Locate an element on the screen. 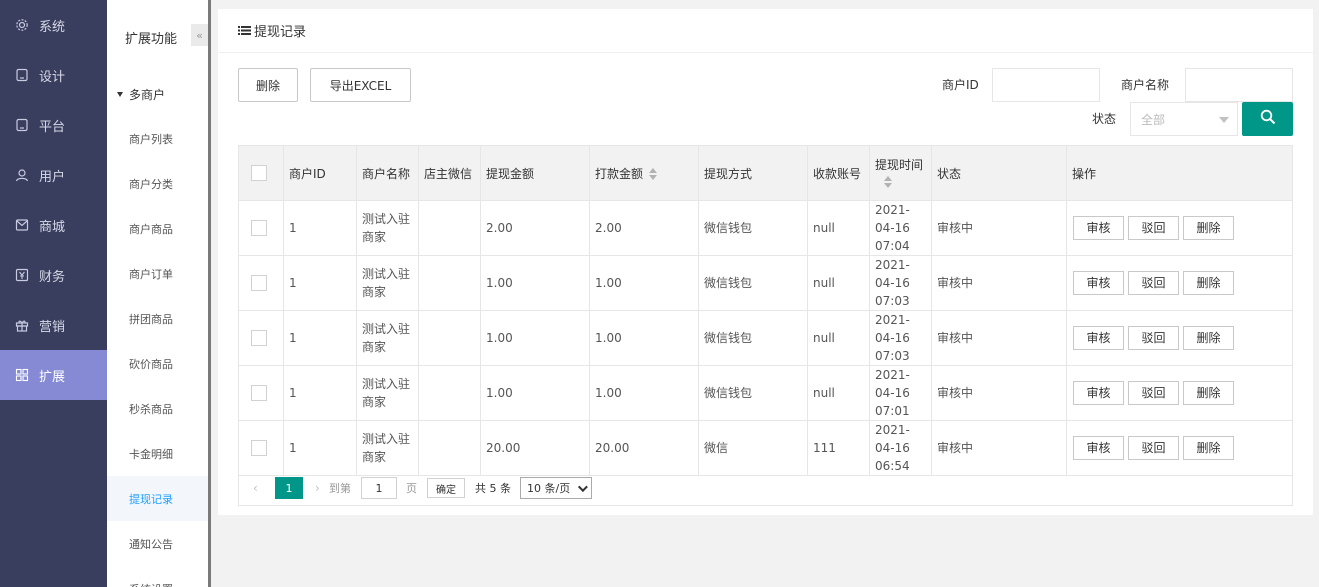 The image size is (1319, 587). sidebar-item-finance: 财务 is located at coordinates (53, 275).